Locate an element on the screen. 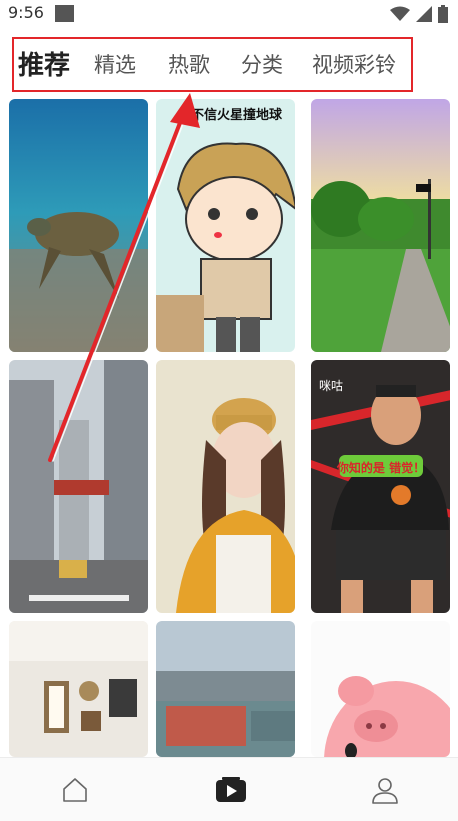 The width and height of the screenshot is (458, 821). video-thumbnail-sea-turtle is located at coordinates (78, 225).